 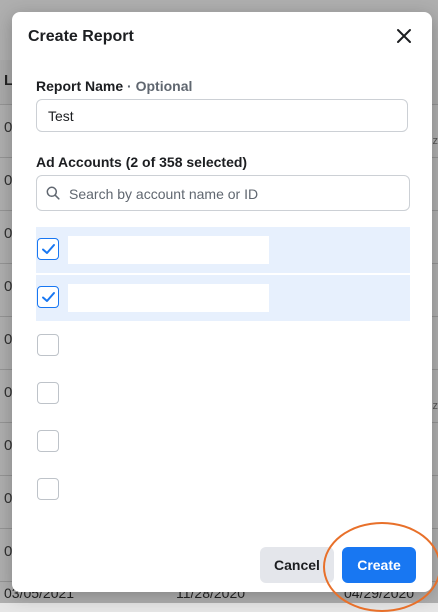 What do you see at coordinates (237, 194) in the screenshot?
I see `account-search-input` at bounding box center [237, 194].